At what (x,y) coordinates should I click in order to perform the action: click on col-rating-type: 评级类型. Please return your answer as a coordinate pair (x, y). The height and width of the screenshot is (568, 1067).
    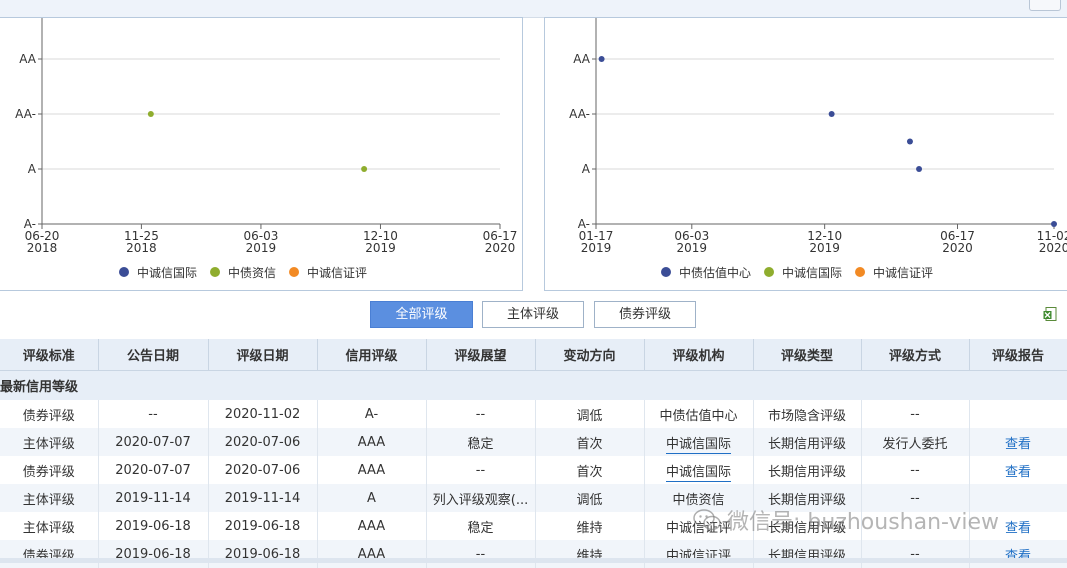
    Looking at the image, I should click on (807, 355).